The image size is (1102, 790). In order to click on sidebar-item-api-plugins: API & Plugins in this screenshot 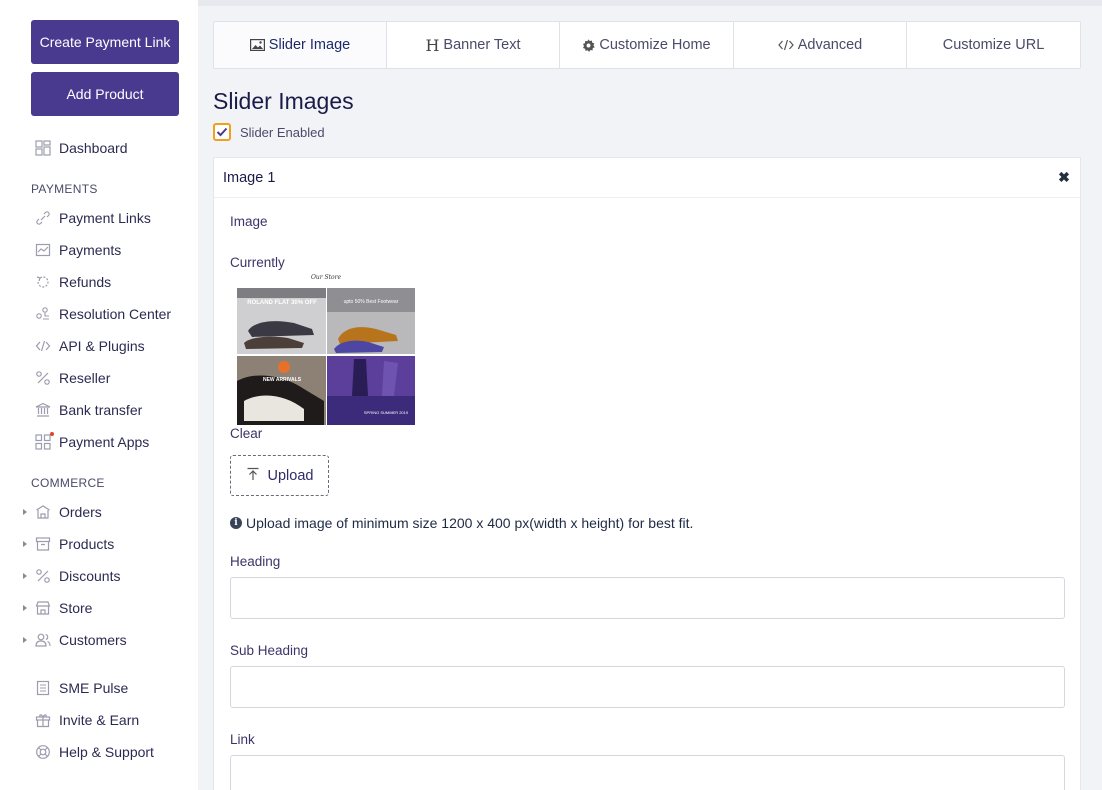, I will do `click(99, 346)`.